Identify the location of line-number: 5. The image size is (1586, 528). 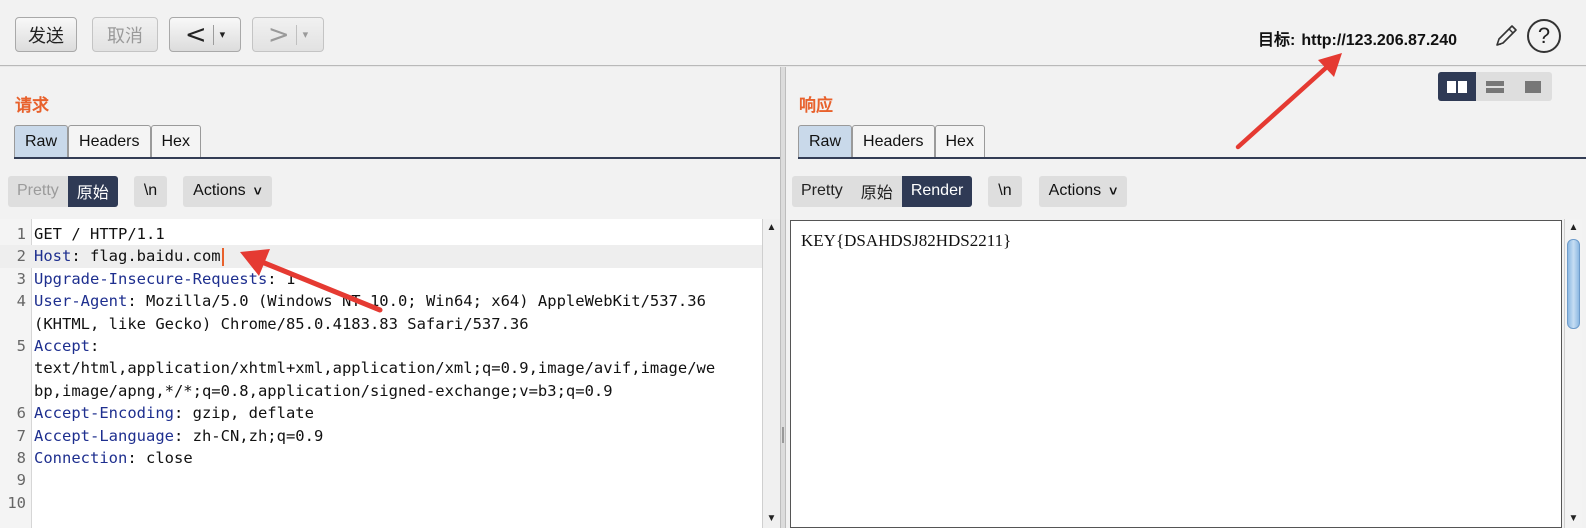
(21, 345).